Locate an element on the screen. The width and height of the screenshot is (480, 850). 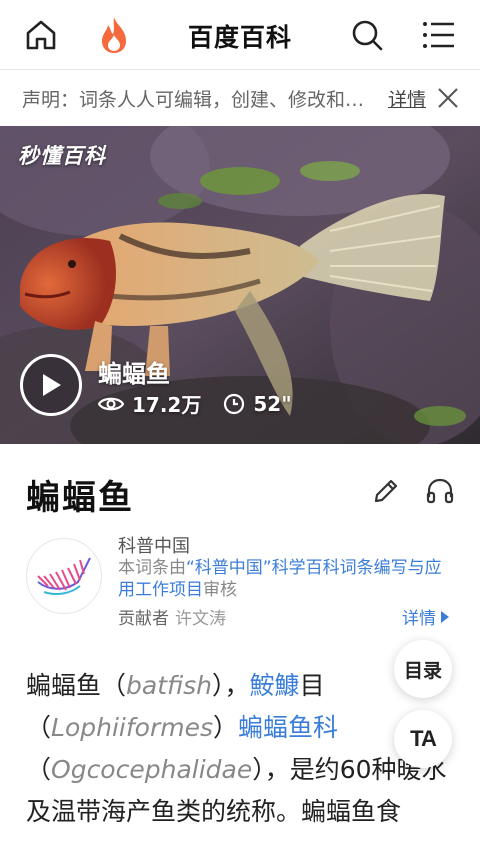
contributor-line: 贡献者 许文涛 is located at coordinates (172, 616).